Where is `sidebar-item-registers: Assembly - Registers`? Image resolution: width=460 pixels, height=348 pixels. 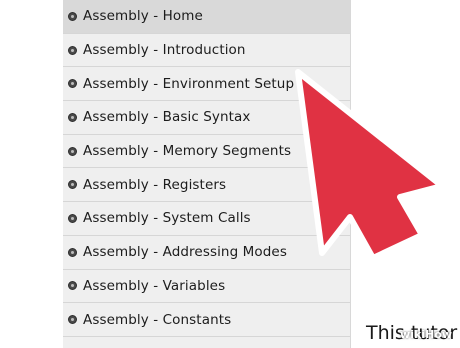 sidebar-item-registers: Assembly - Registers is located at coordinates (206, 185).